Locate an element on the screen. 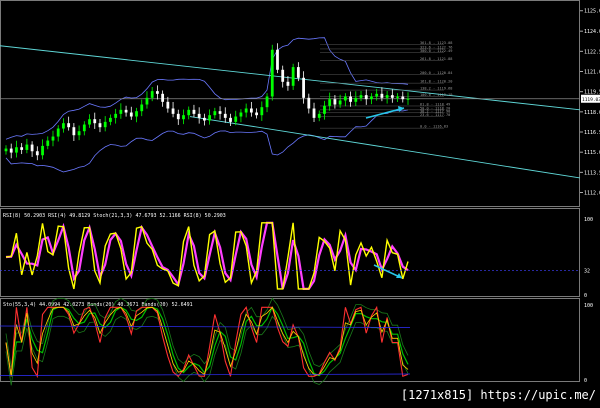 This screenshot has height=408, width=600. fib-level-label: 300.0 - 1122.49 is located at coordinates (436, 51).